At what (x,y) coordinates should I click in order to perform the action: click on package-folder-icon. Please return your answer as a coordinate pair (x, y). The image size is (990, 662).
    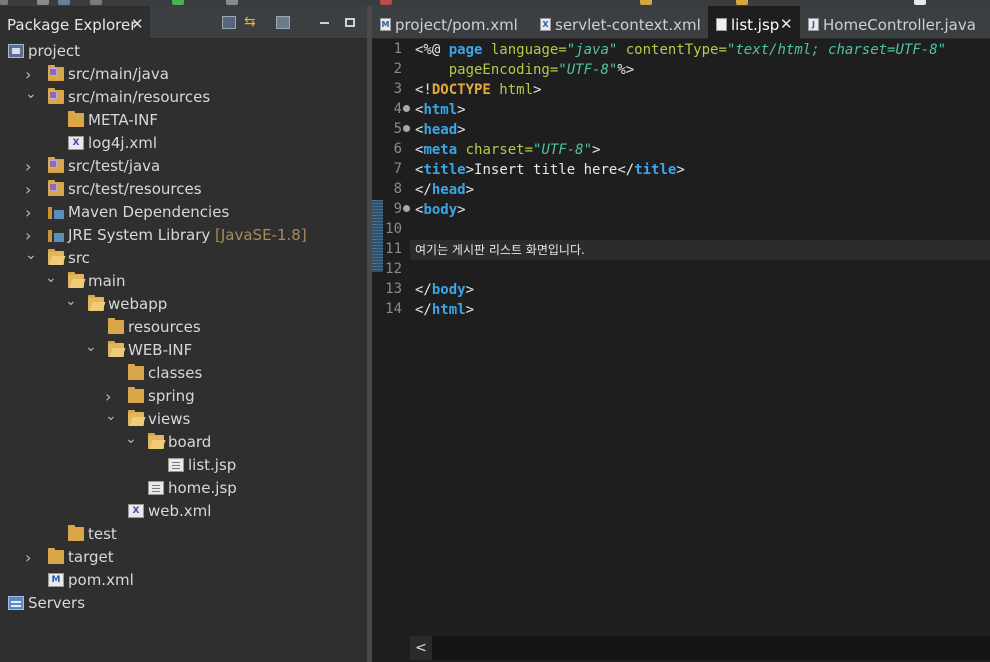
    Looking at the image, I should click on (56, 73).